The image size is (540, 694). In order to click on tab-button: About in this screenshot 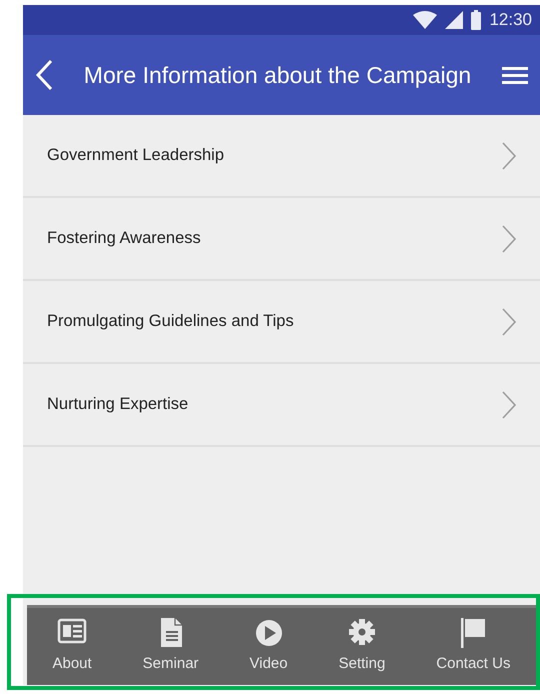, I will do `click(72, 646)`.